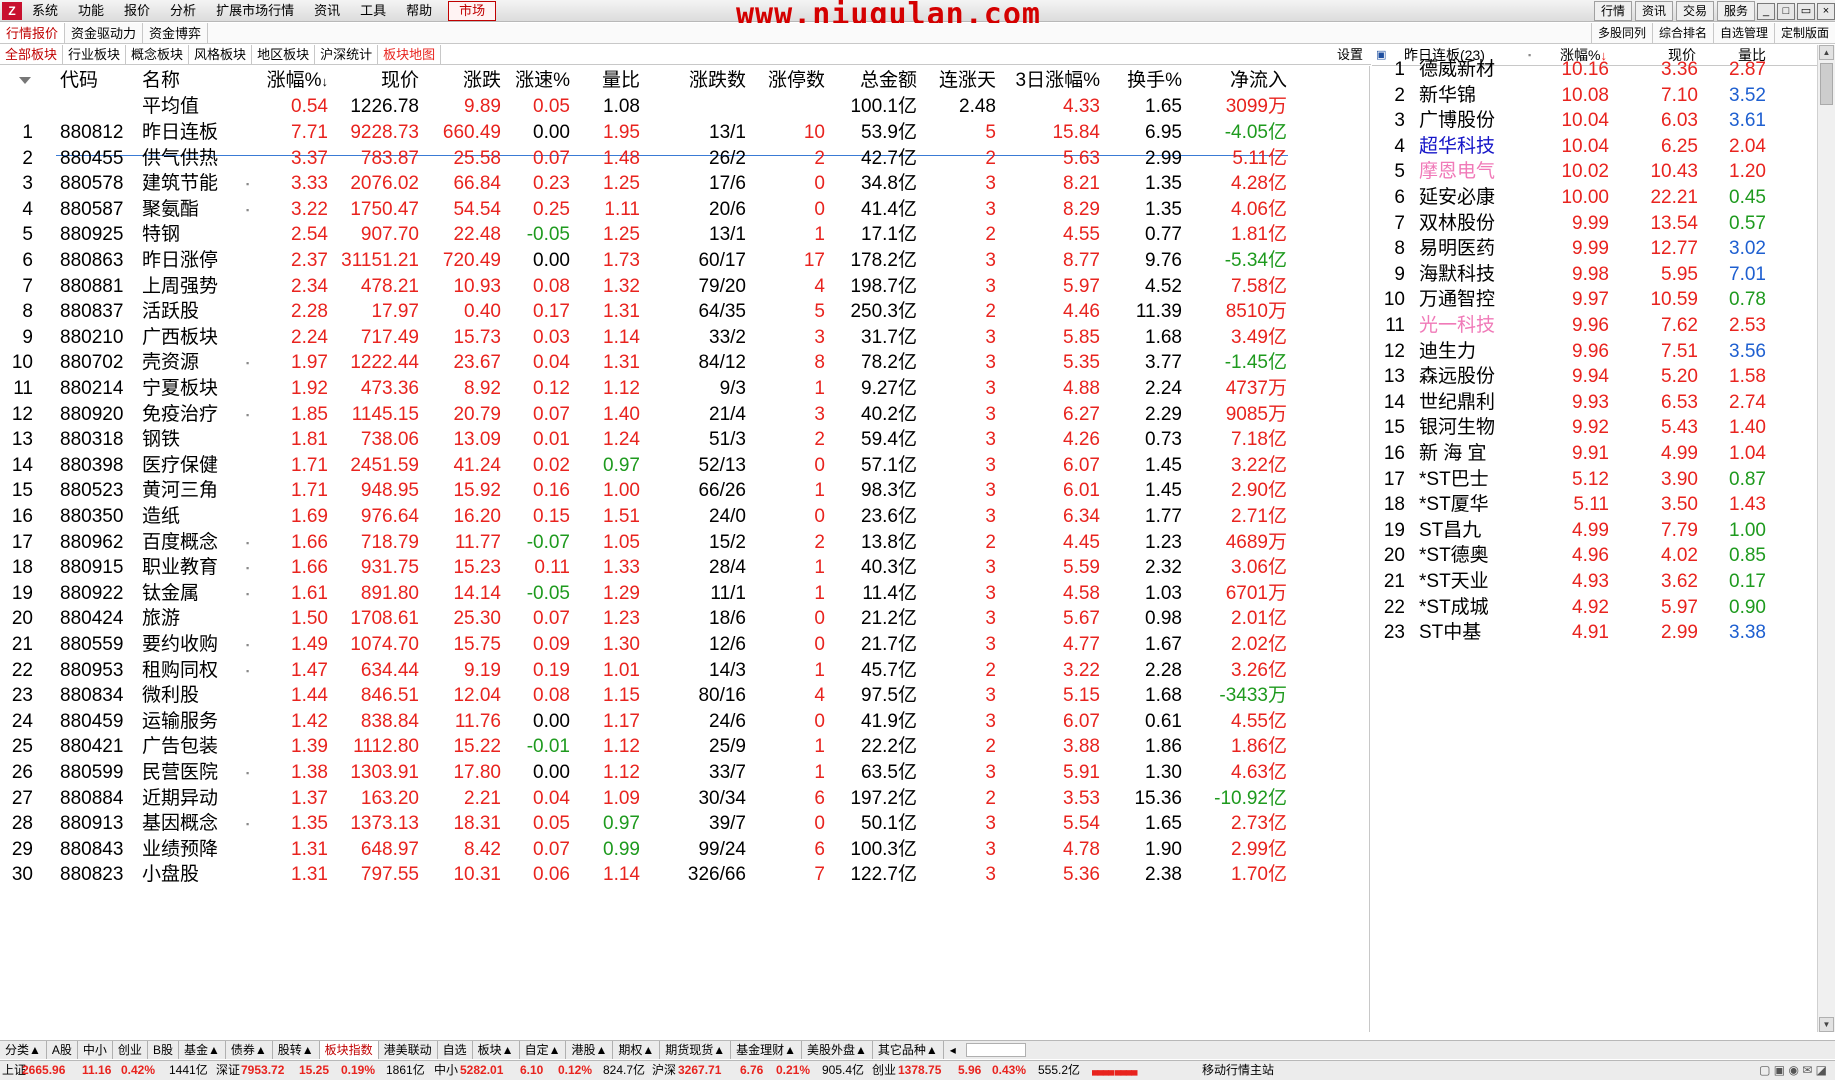 The image size is (1835, 1080). Describe the element at coordinates (767, 1050) in the screenshot. I see `market-tab: 基金理财▲` at that location.